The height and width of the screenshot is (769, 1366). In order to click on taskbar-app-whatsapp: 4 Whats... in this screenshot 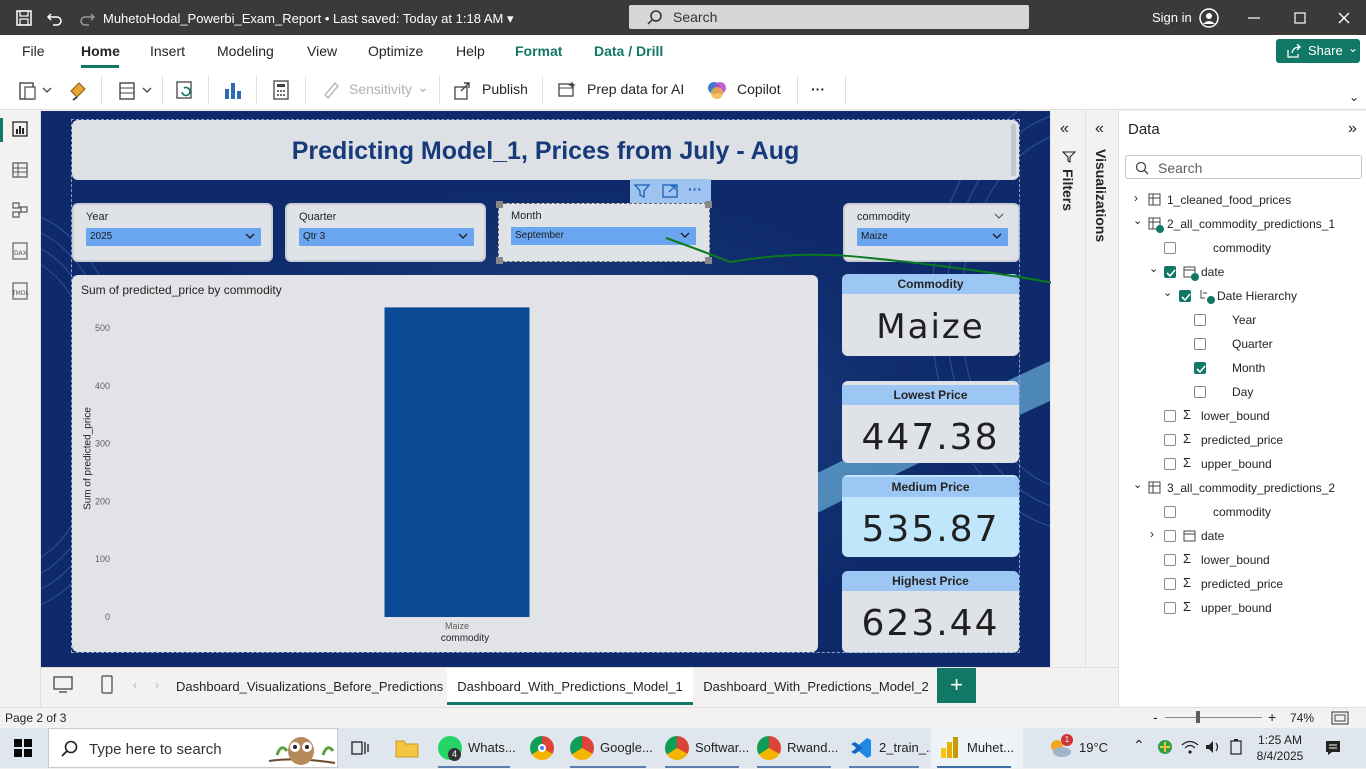, I will do `click(477, 748)`.